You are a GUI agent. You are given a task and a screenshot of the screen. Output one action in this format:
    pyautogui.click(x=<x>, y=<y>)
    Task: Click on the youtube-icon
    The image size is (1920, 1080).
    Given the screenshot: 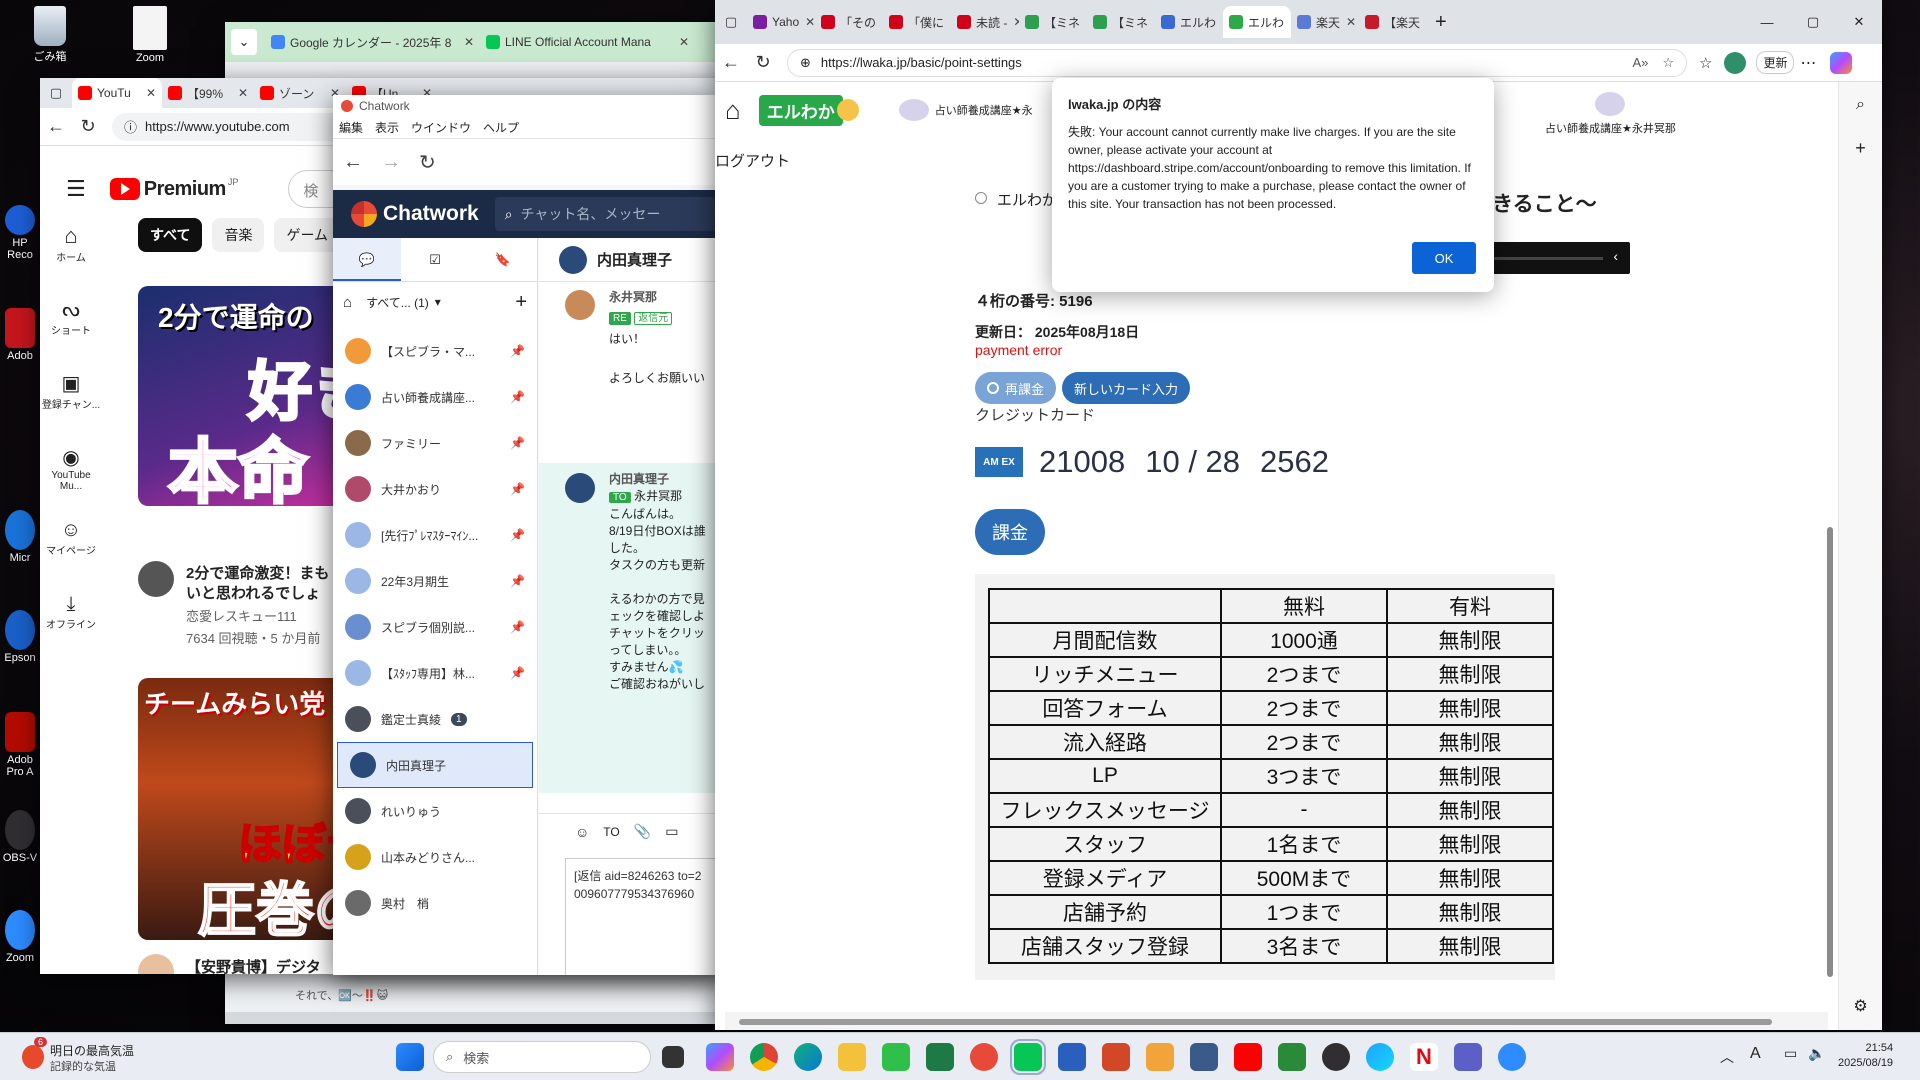 What is the action you would take?
    pyautogui.click(x=1248, y=1057)
    